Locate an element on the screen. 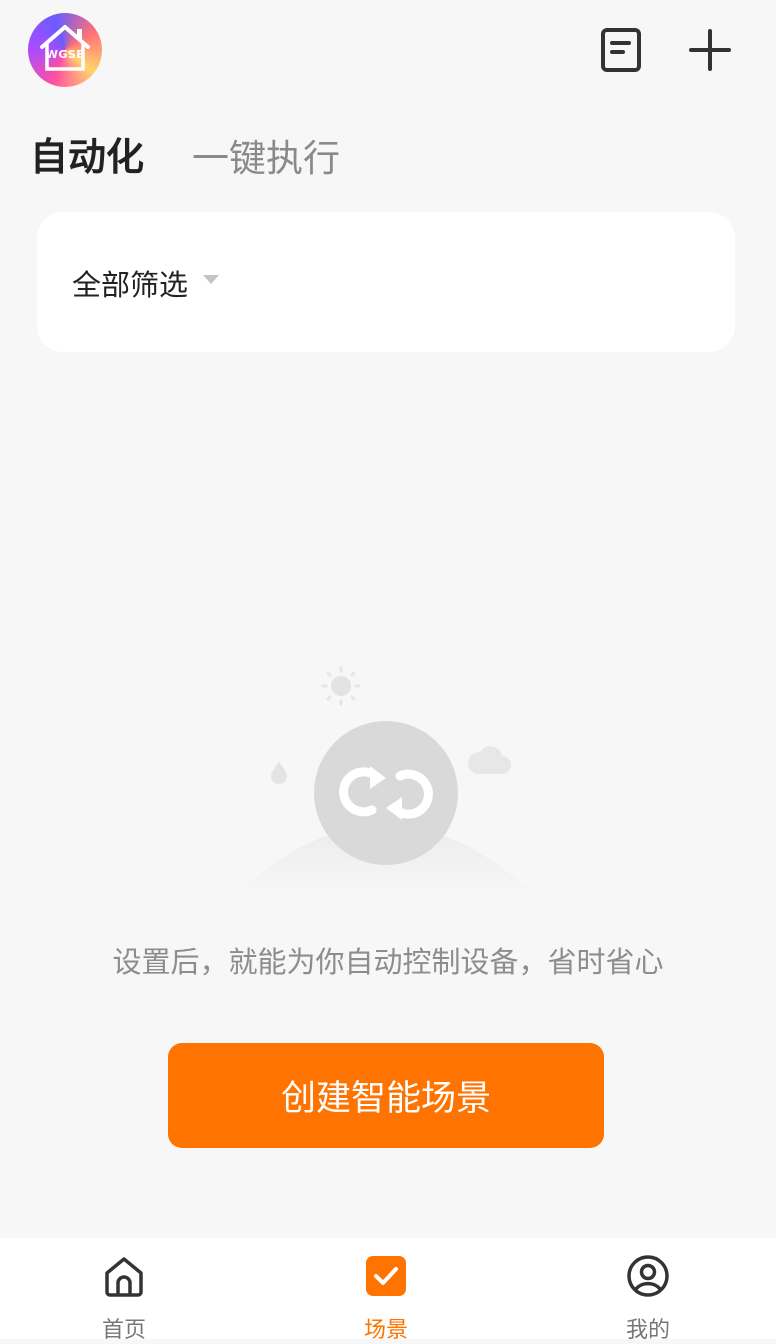  nav-label-scene: 场景 is located at coordinates (385, 1330).